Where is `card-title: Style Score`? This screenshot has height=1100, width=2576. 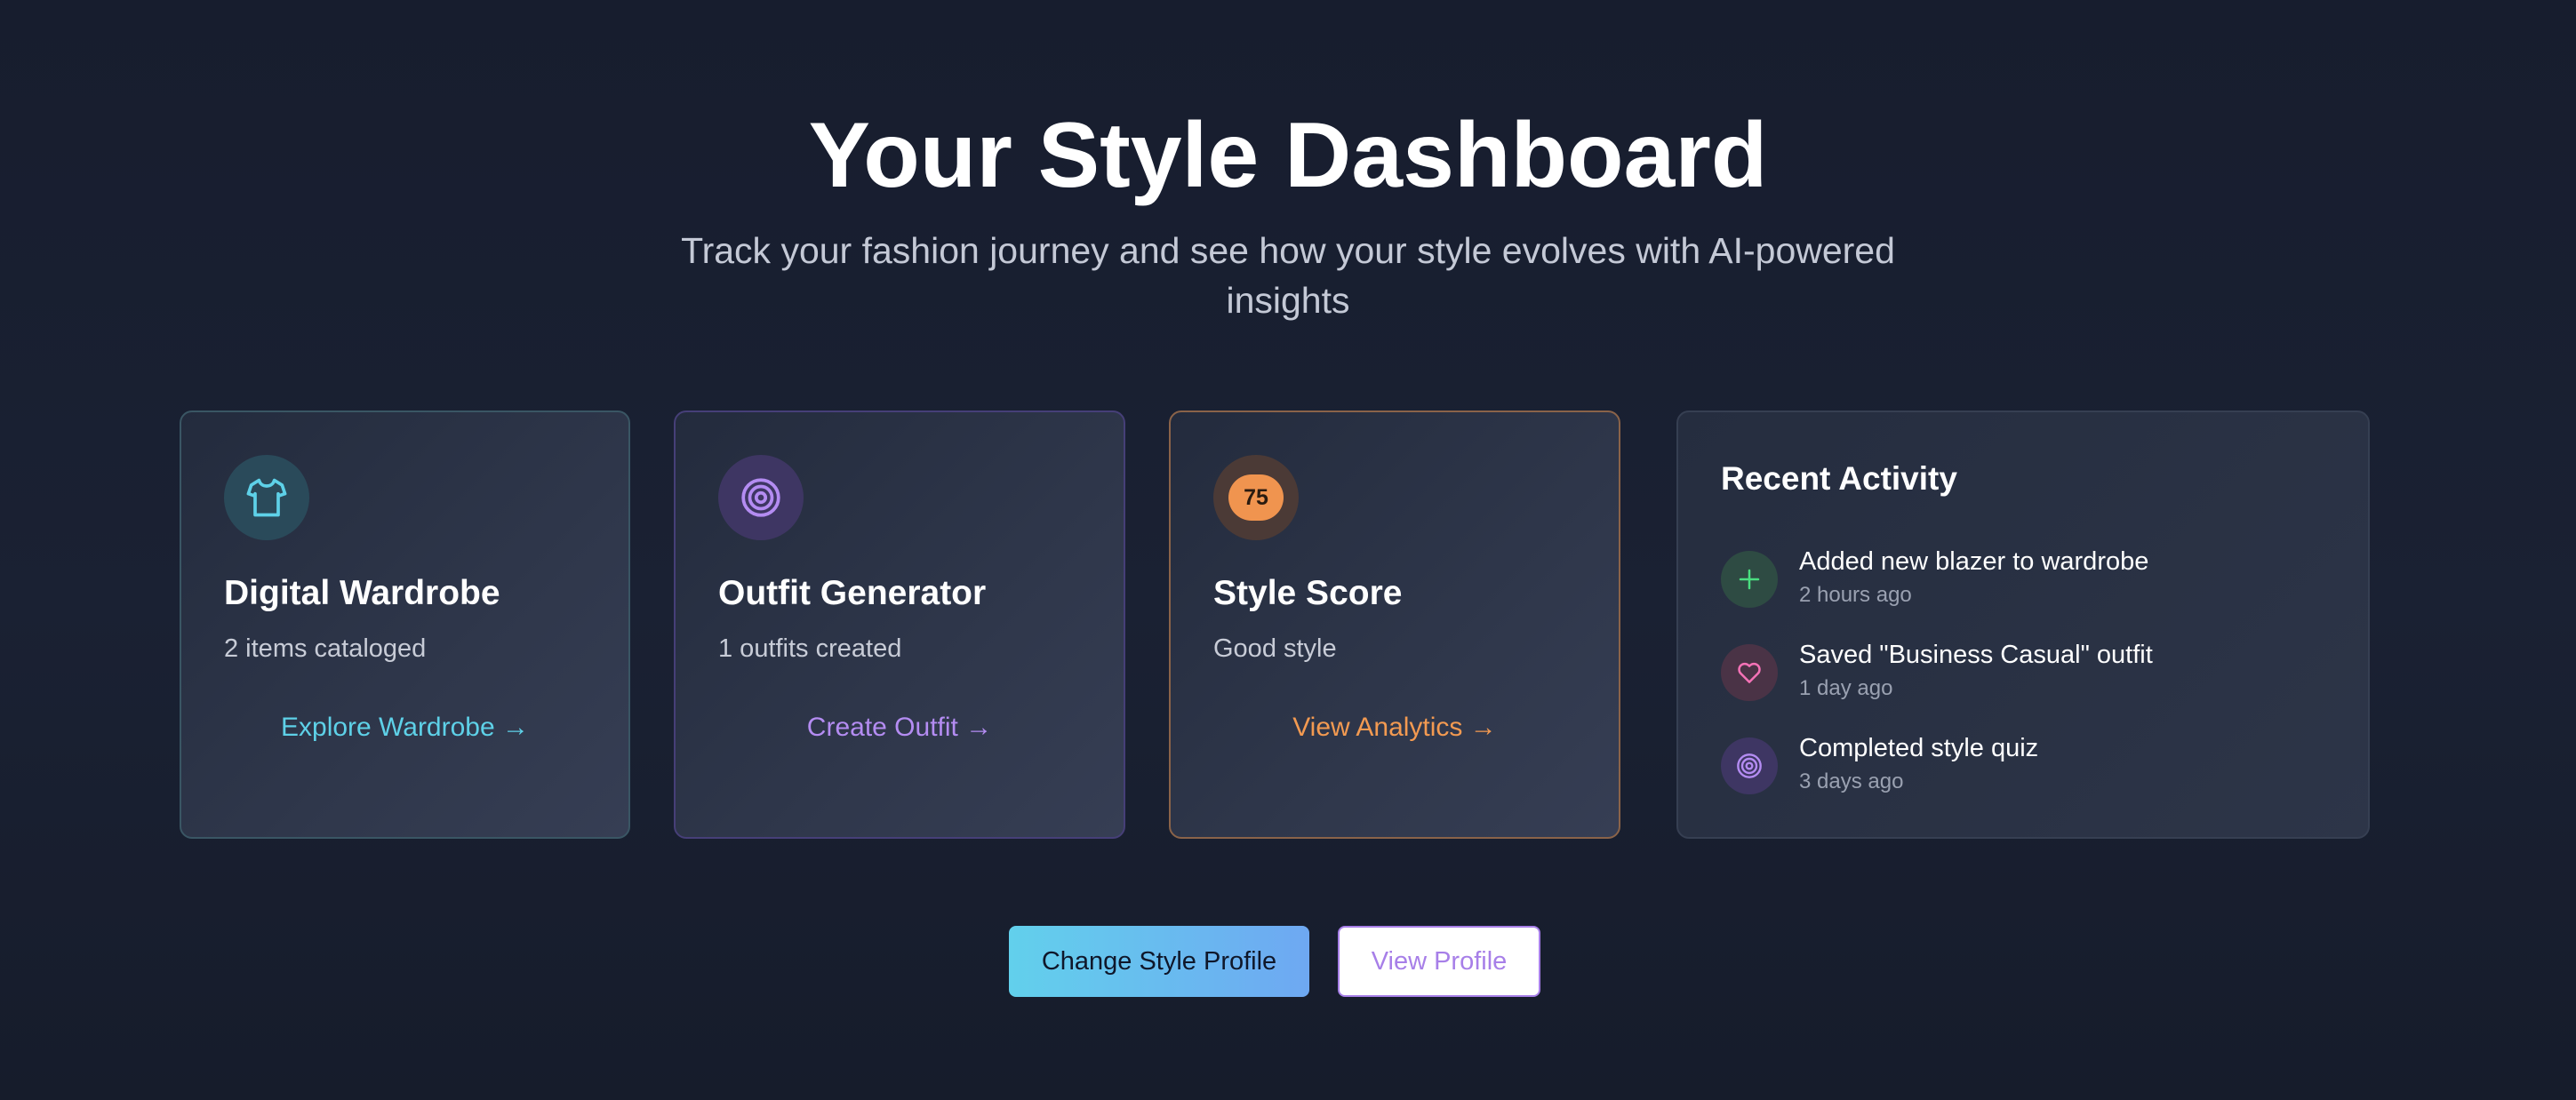 card-title: Style Score is located at coordinates (1308, 593).